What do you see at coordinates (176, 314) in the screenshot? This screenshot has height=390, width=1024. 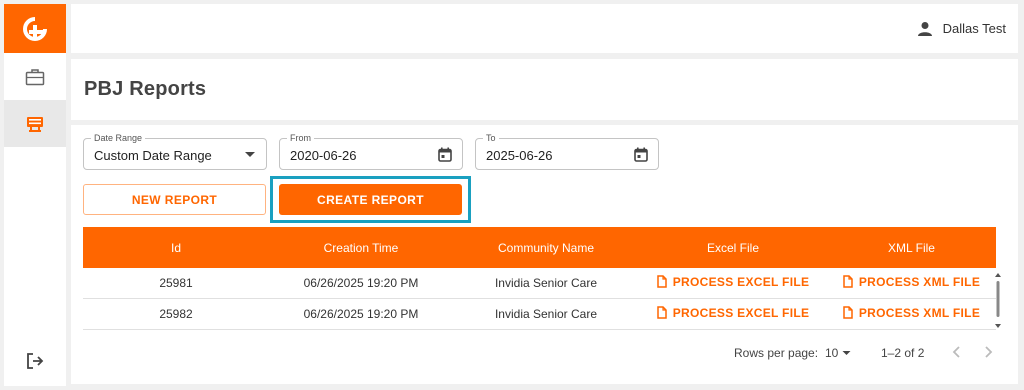 I see `row-id: 25982` at bounding box center [176, 314].